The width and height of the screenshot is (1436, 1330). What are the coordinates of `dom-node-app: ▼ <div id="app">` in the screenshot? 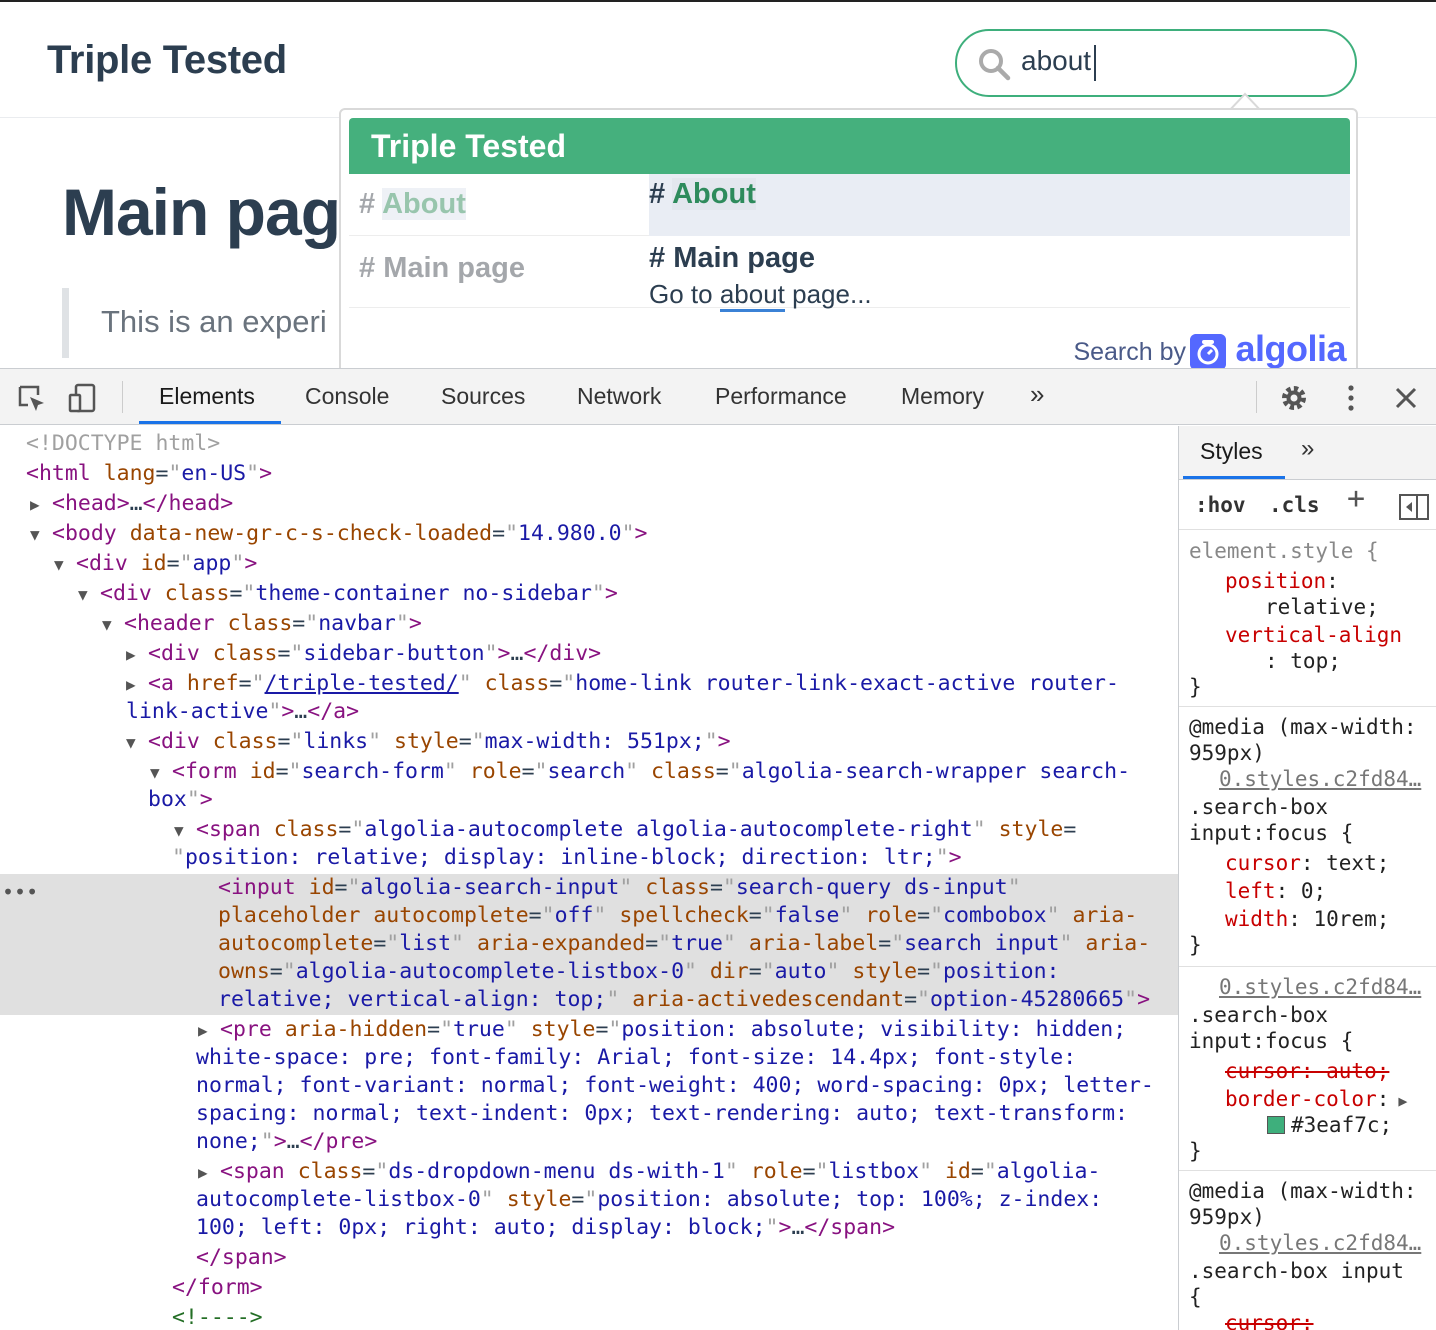 It's located at (155, 564).